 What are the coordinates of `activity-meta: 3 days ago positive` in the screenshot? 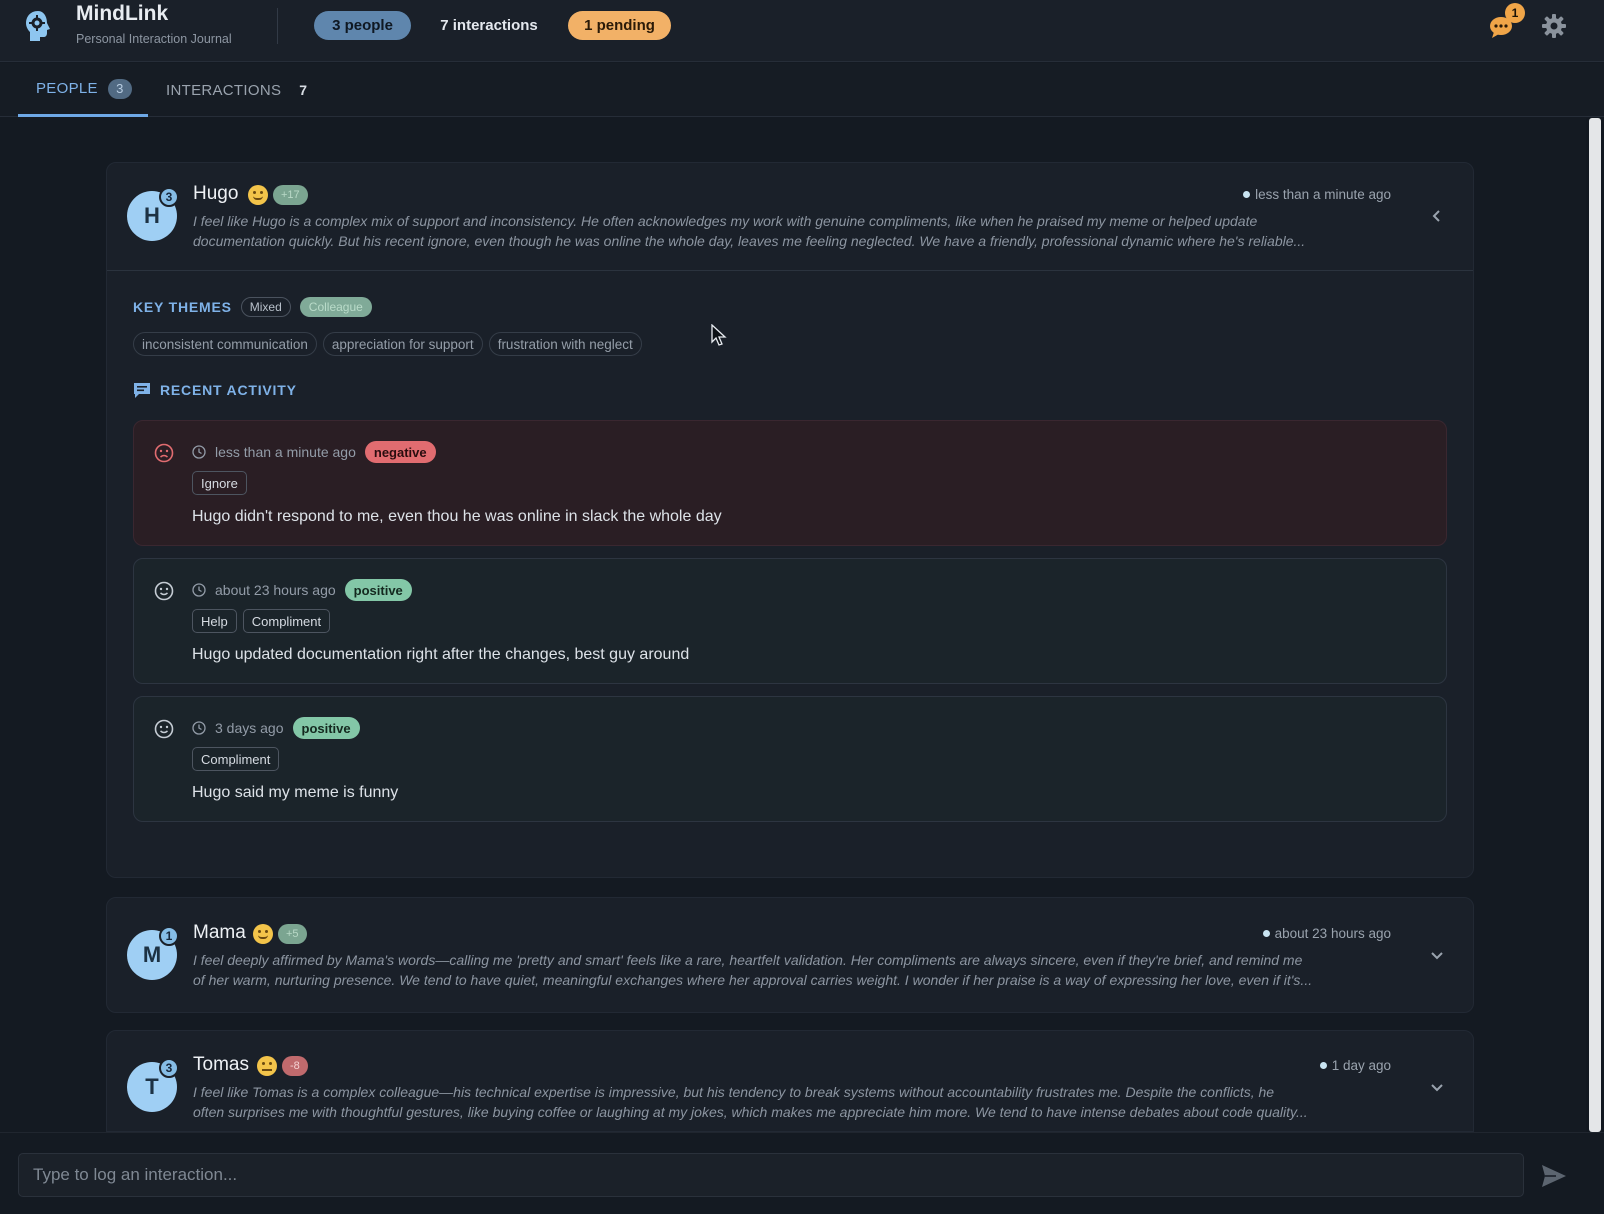 It's located at (276, 728).